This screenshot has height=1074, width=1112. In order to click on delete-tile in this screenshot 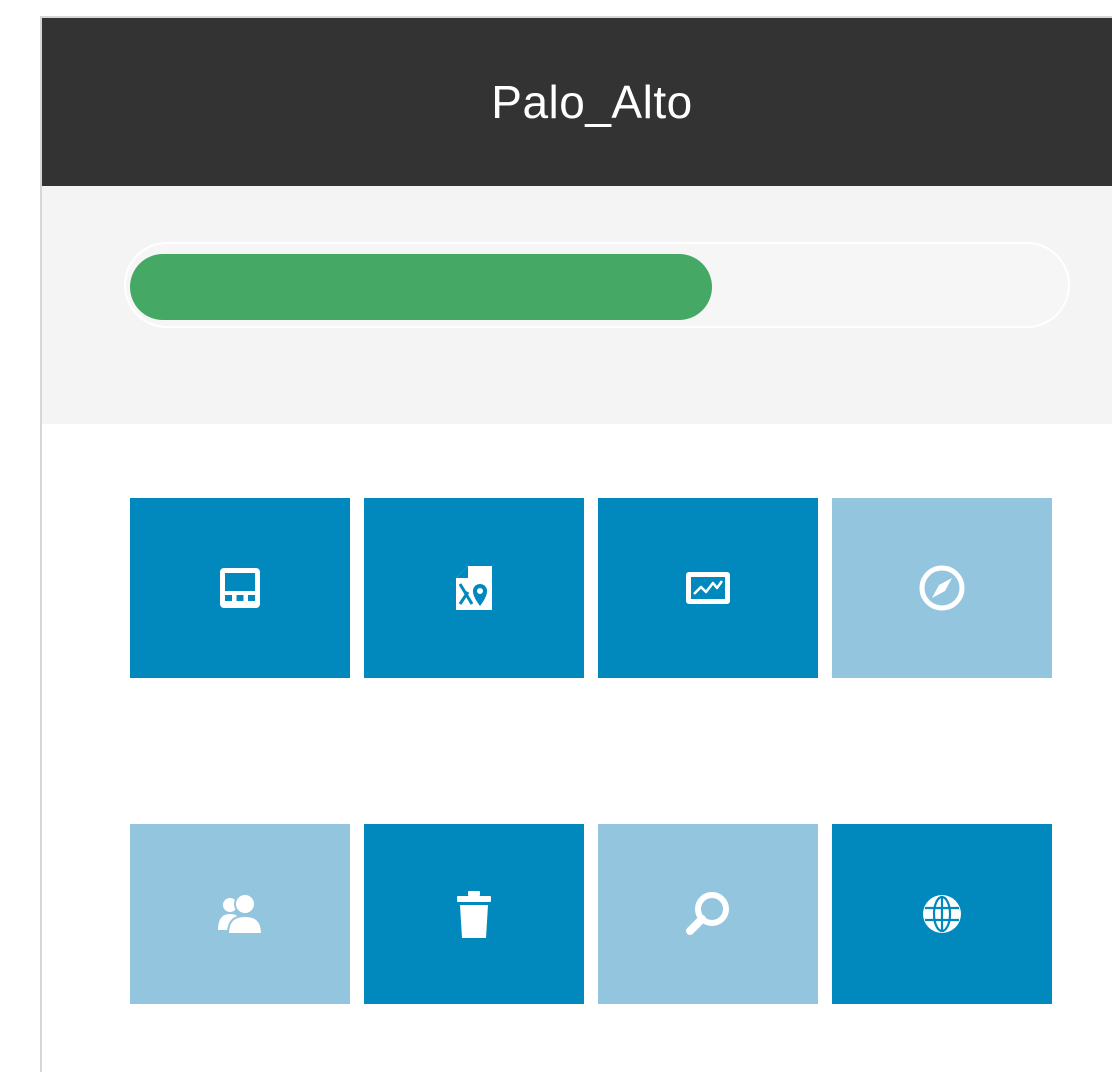, I will do `click(474, 914)`.